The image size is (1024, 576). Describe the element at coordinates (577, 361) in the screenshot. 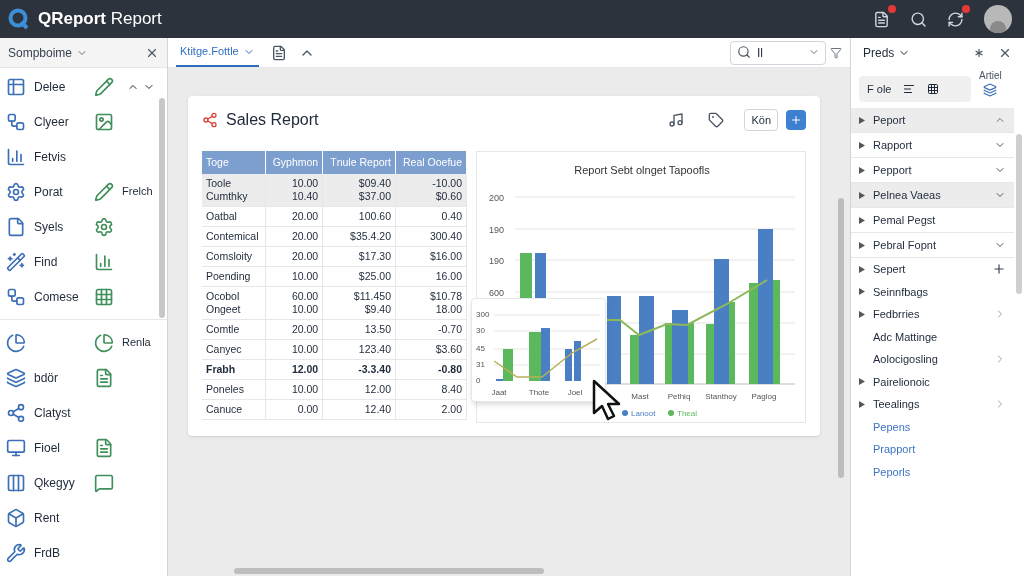

I see `chart-bar` at that location.